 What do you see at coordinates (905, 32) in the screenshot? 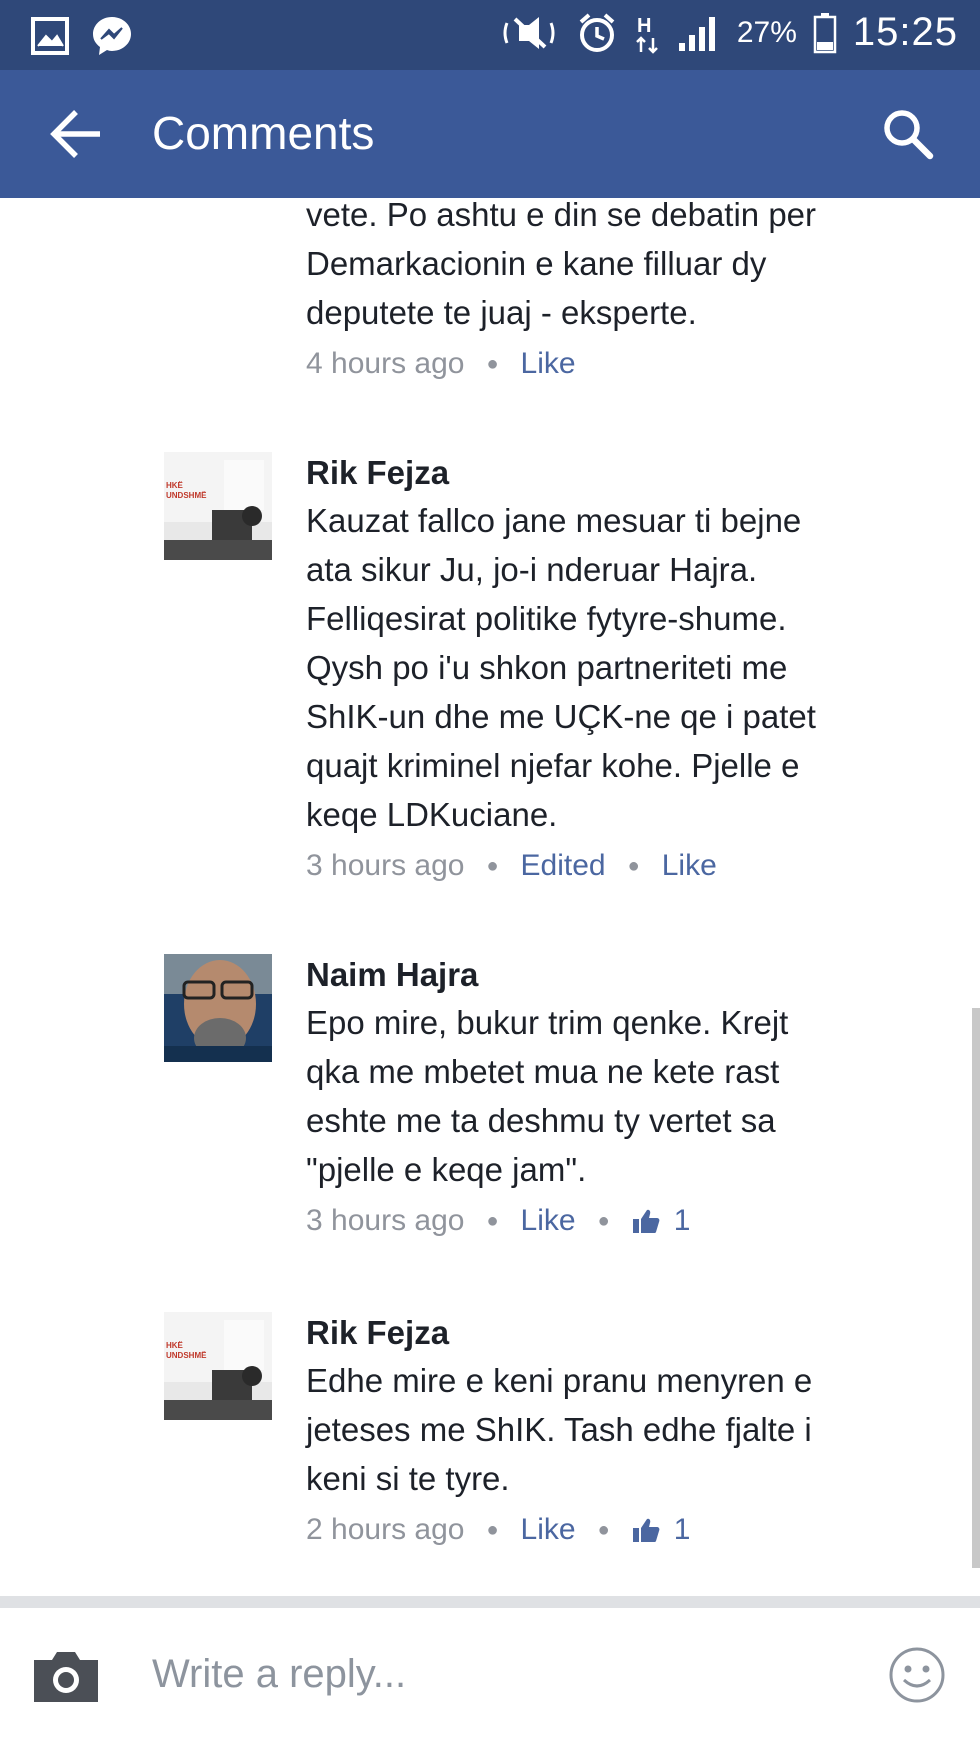
I see `clock: 15:25` at bounding box center [905, 32].